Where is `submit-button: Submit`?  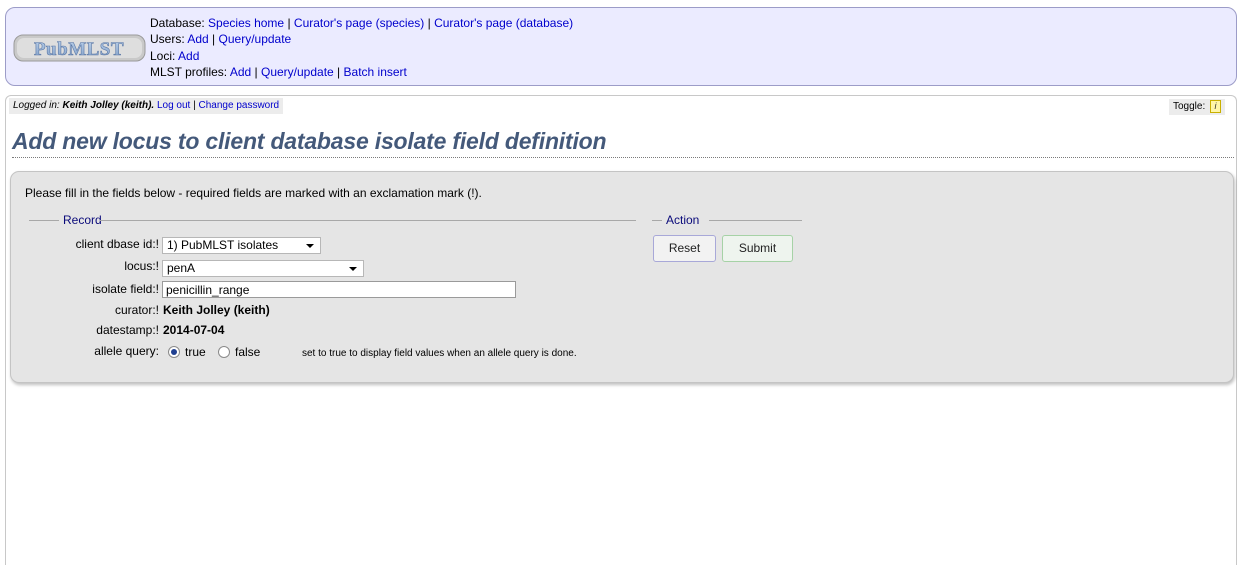
submit-button: Submit is located at coordinates (757, 248).